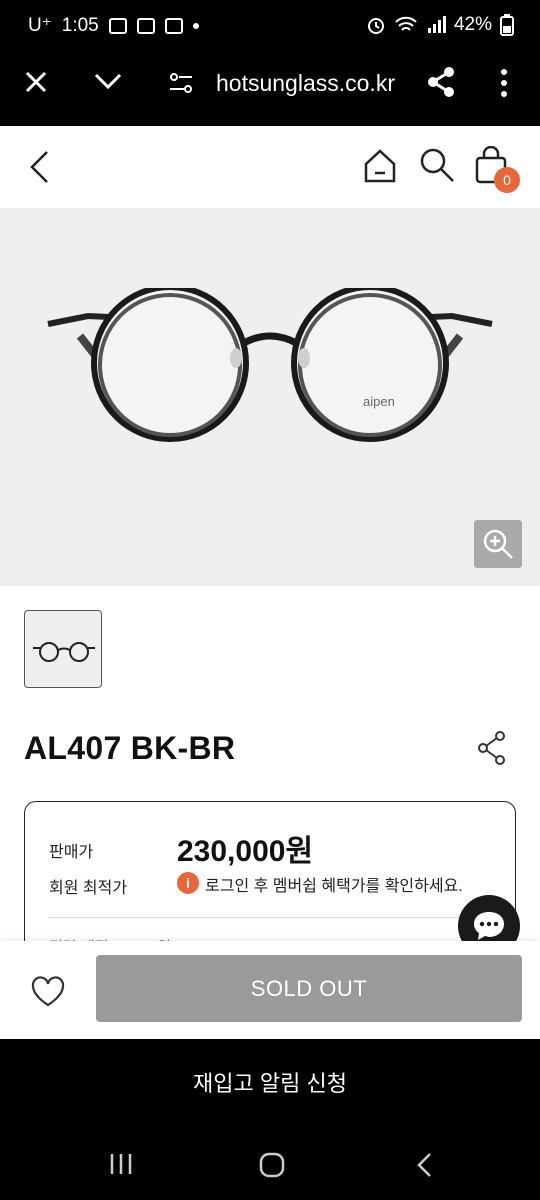 The width and height of the screenshot is (540, 1200). I want to click on notification-dot-icon, so click(195, 25).